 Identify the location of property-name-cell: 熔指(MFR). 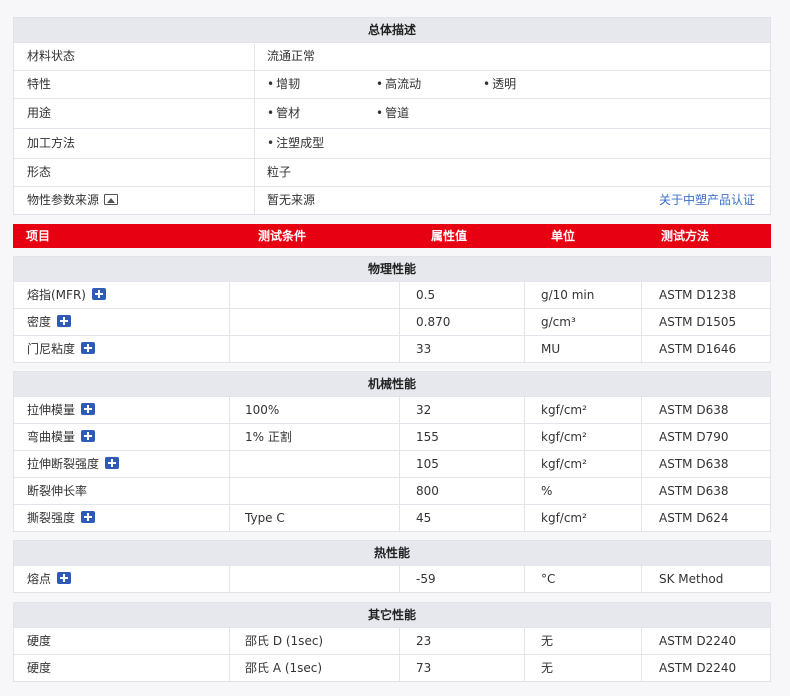
(121, 295).